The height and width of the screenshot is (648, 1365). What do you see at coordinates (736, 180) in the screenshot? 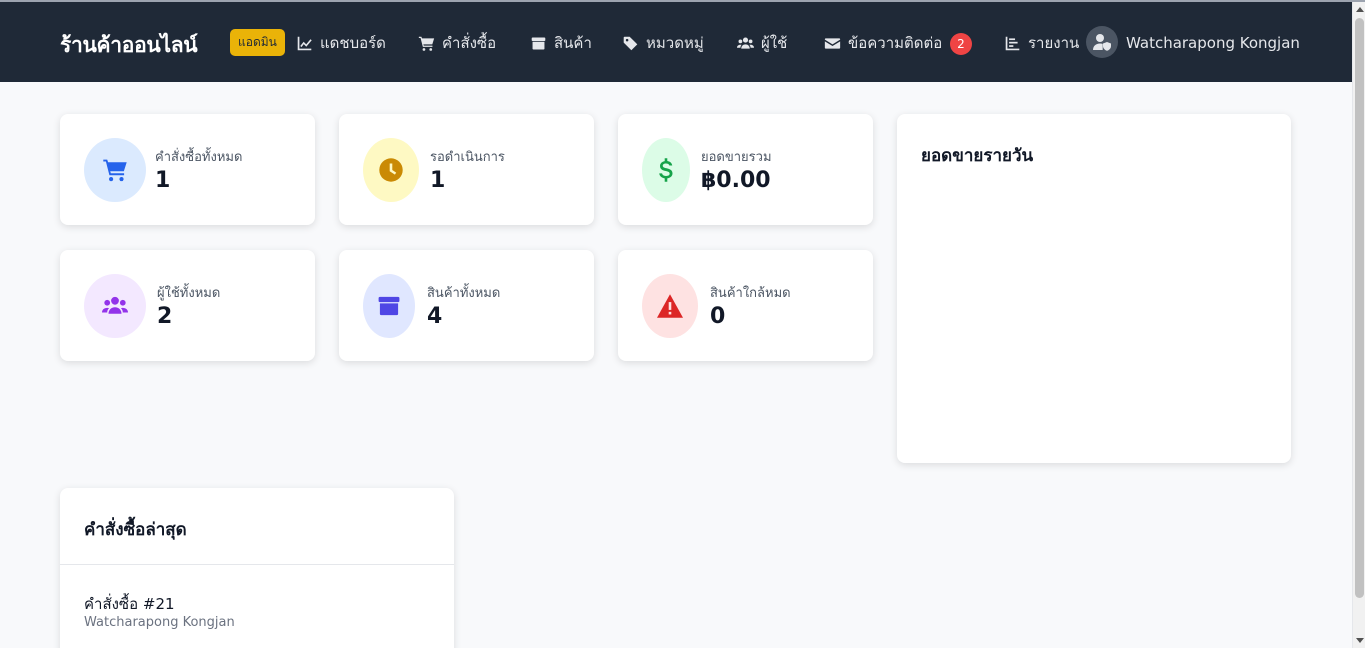
I see `stat-value: ฿0.00` at bounding box center [736, 180].